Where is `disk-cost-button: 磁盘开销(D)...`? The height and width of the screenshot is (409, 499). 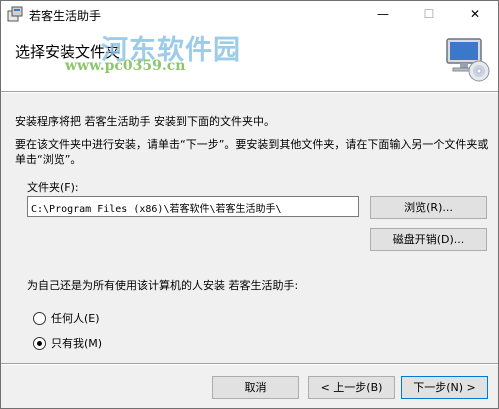
disk-cost-button: 磁盘开销(D)... is located at coordinates (428, 239).